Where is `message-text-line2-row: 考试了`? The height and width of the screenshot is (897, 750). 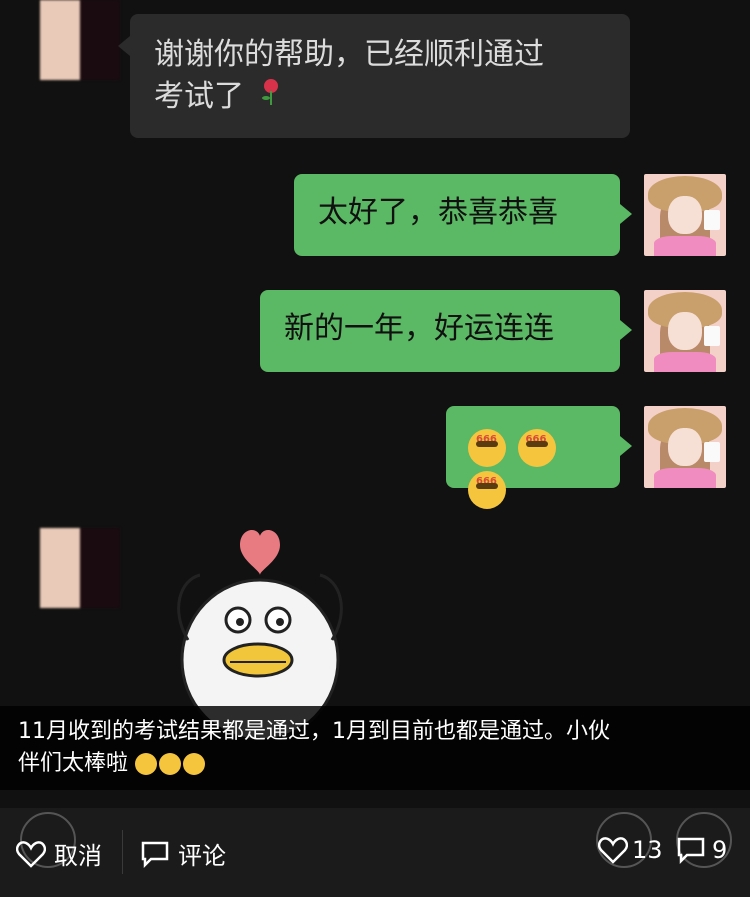
message-text-line2-row: 考试了 is located at coordinates (380, 97).